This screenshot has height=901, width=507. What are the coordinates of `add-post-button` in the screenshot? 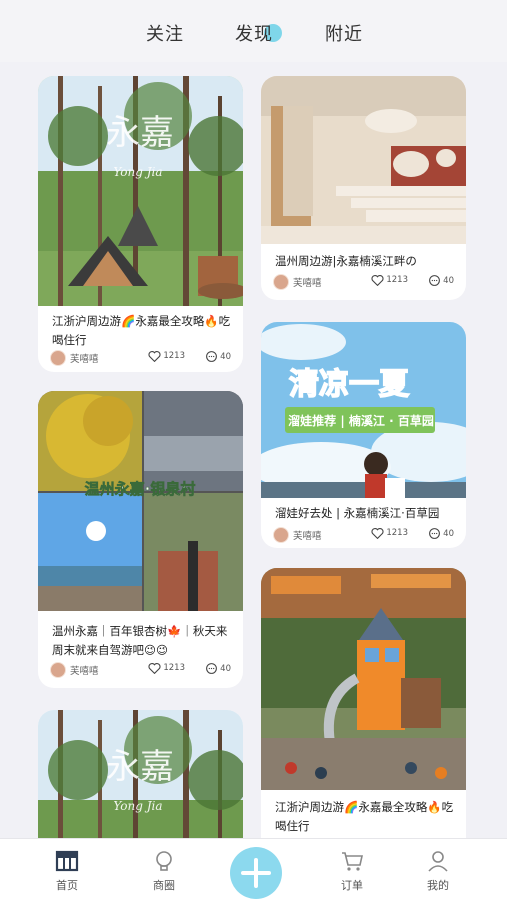 It's located at (256, 873).